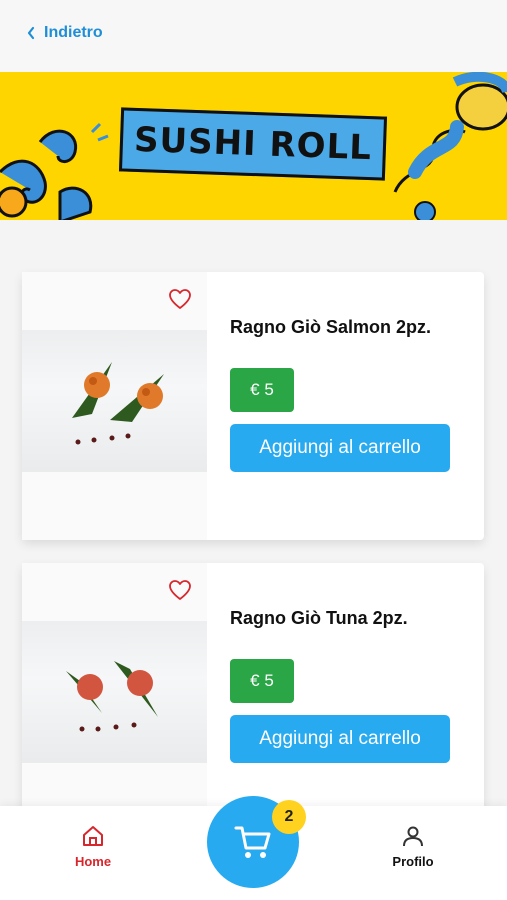  Describe the element at coordinates (73, 32) in the screenshot. I see `back-label: Indietro` at that location.